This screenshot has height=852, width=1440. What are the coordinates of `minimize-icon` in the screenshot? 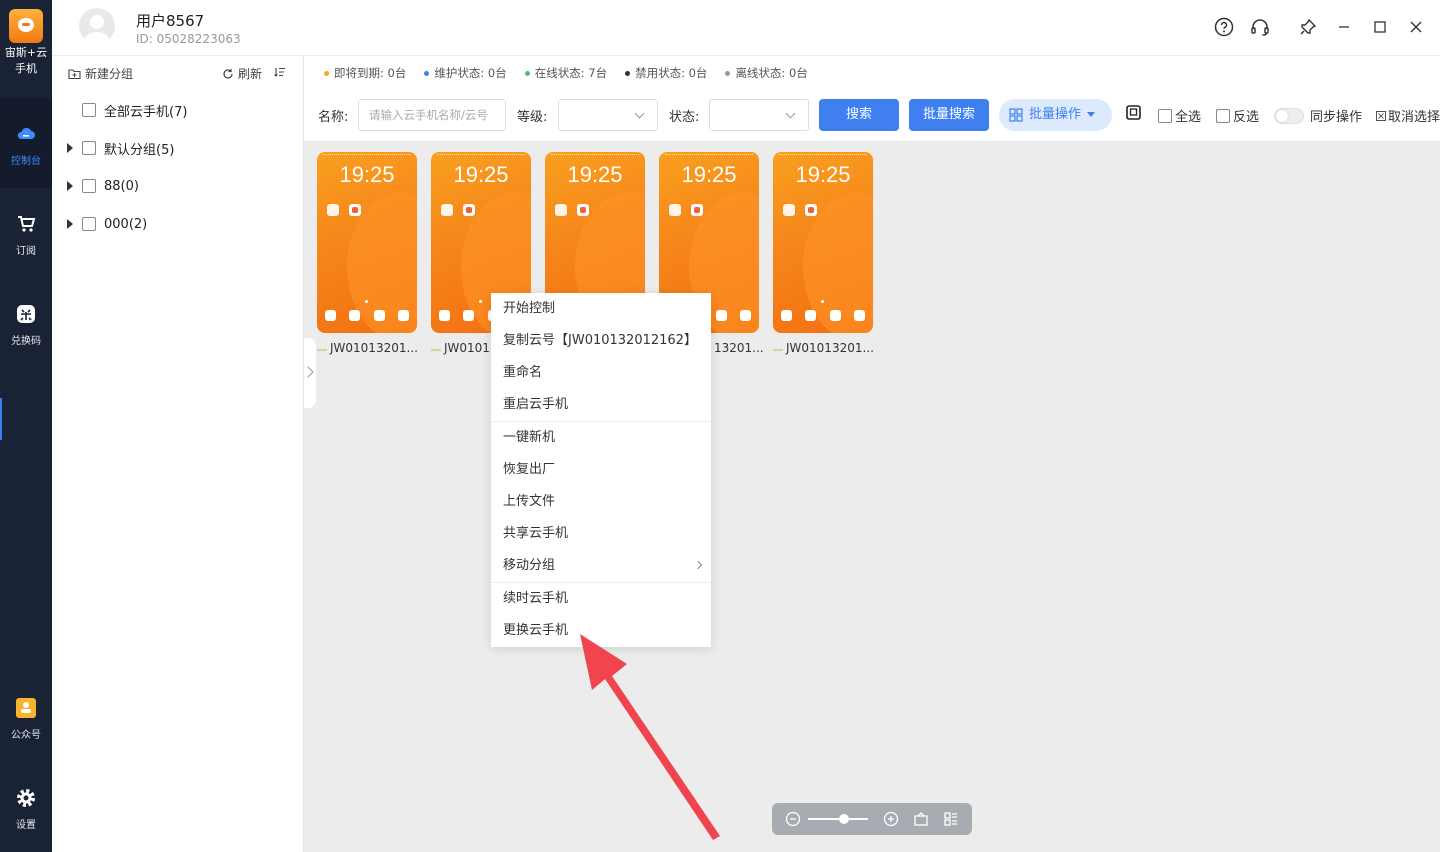 It's located at (1344, 27).